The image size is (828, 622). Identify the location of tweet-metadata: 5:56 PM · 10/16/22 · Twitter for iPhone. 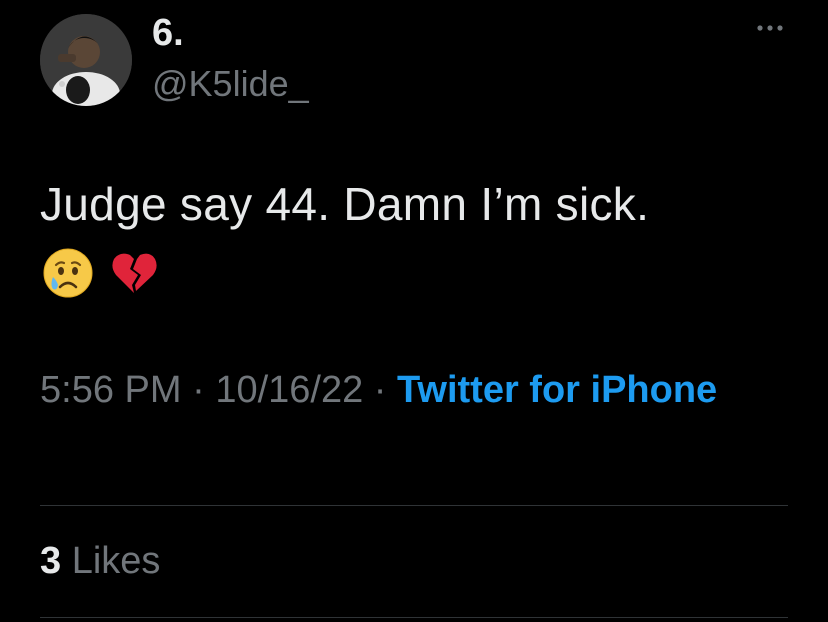
(400, 390).